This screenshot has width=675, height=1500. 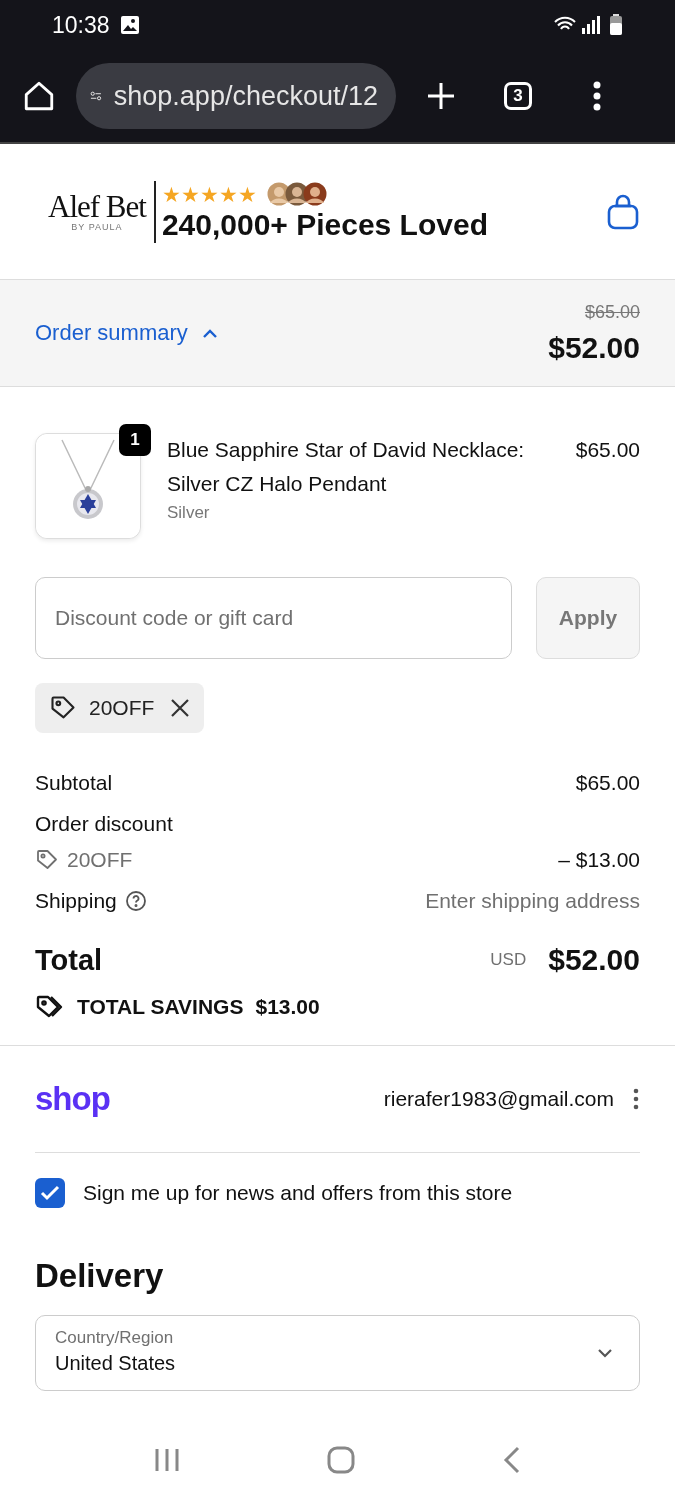 What do you see at coordinates (81, 25) in the screenshot?
I see `clock-time: 10:38` at bounding box center [81, 25].